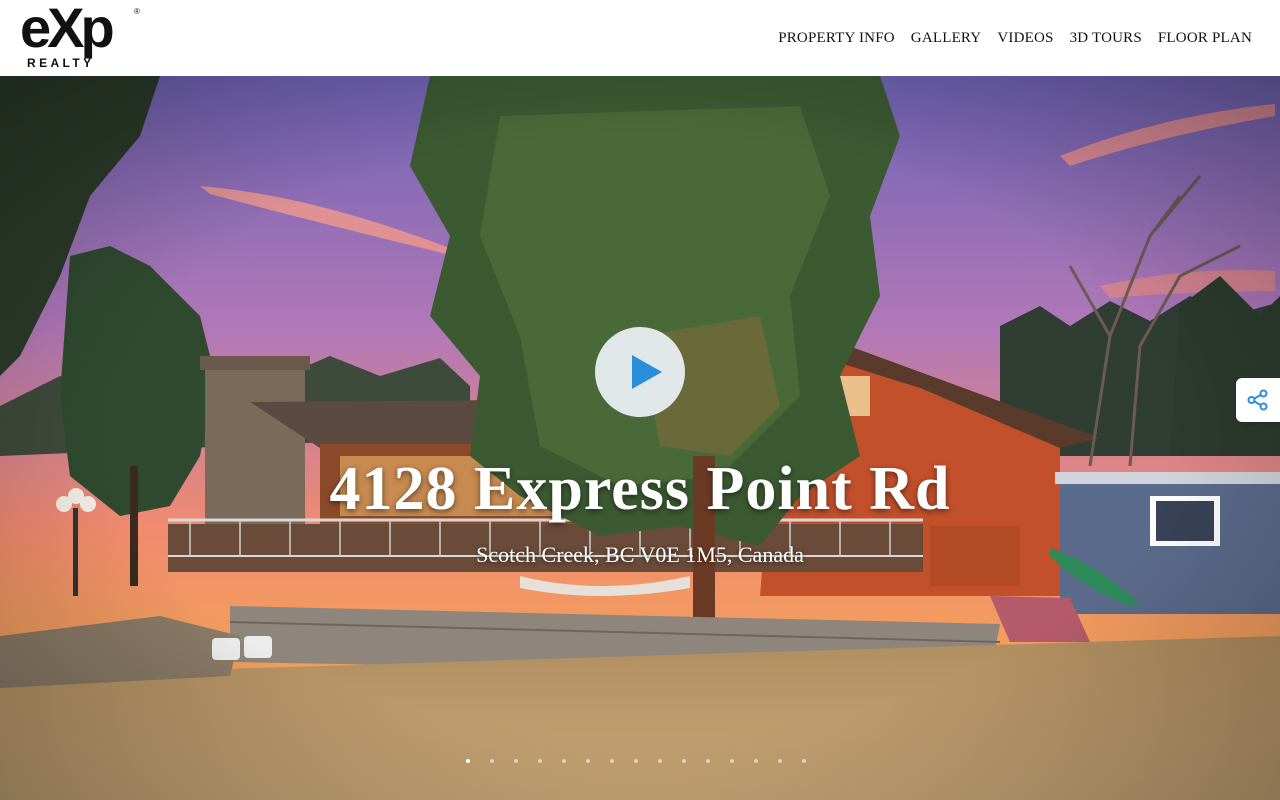 Image resolution: width=1280 pixels, height=800 pixels. I want to click on property-location-subtitle: Scotch Creek, BC V0E 1M5, Canada, so click(640, 554).